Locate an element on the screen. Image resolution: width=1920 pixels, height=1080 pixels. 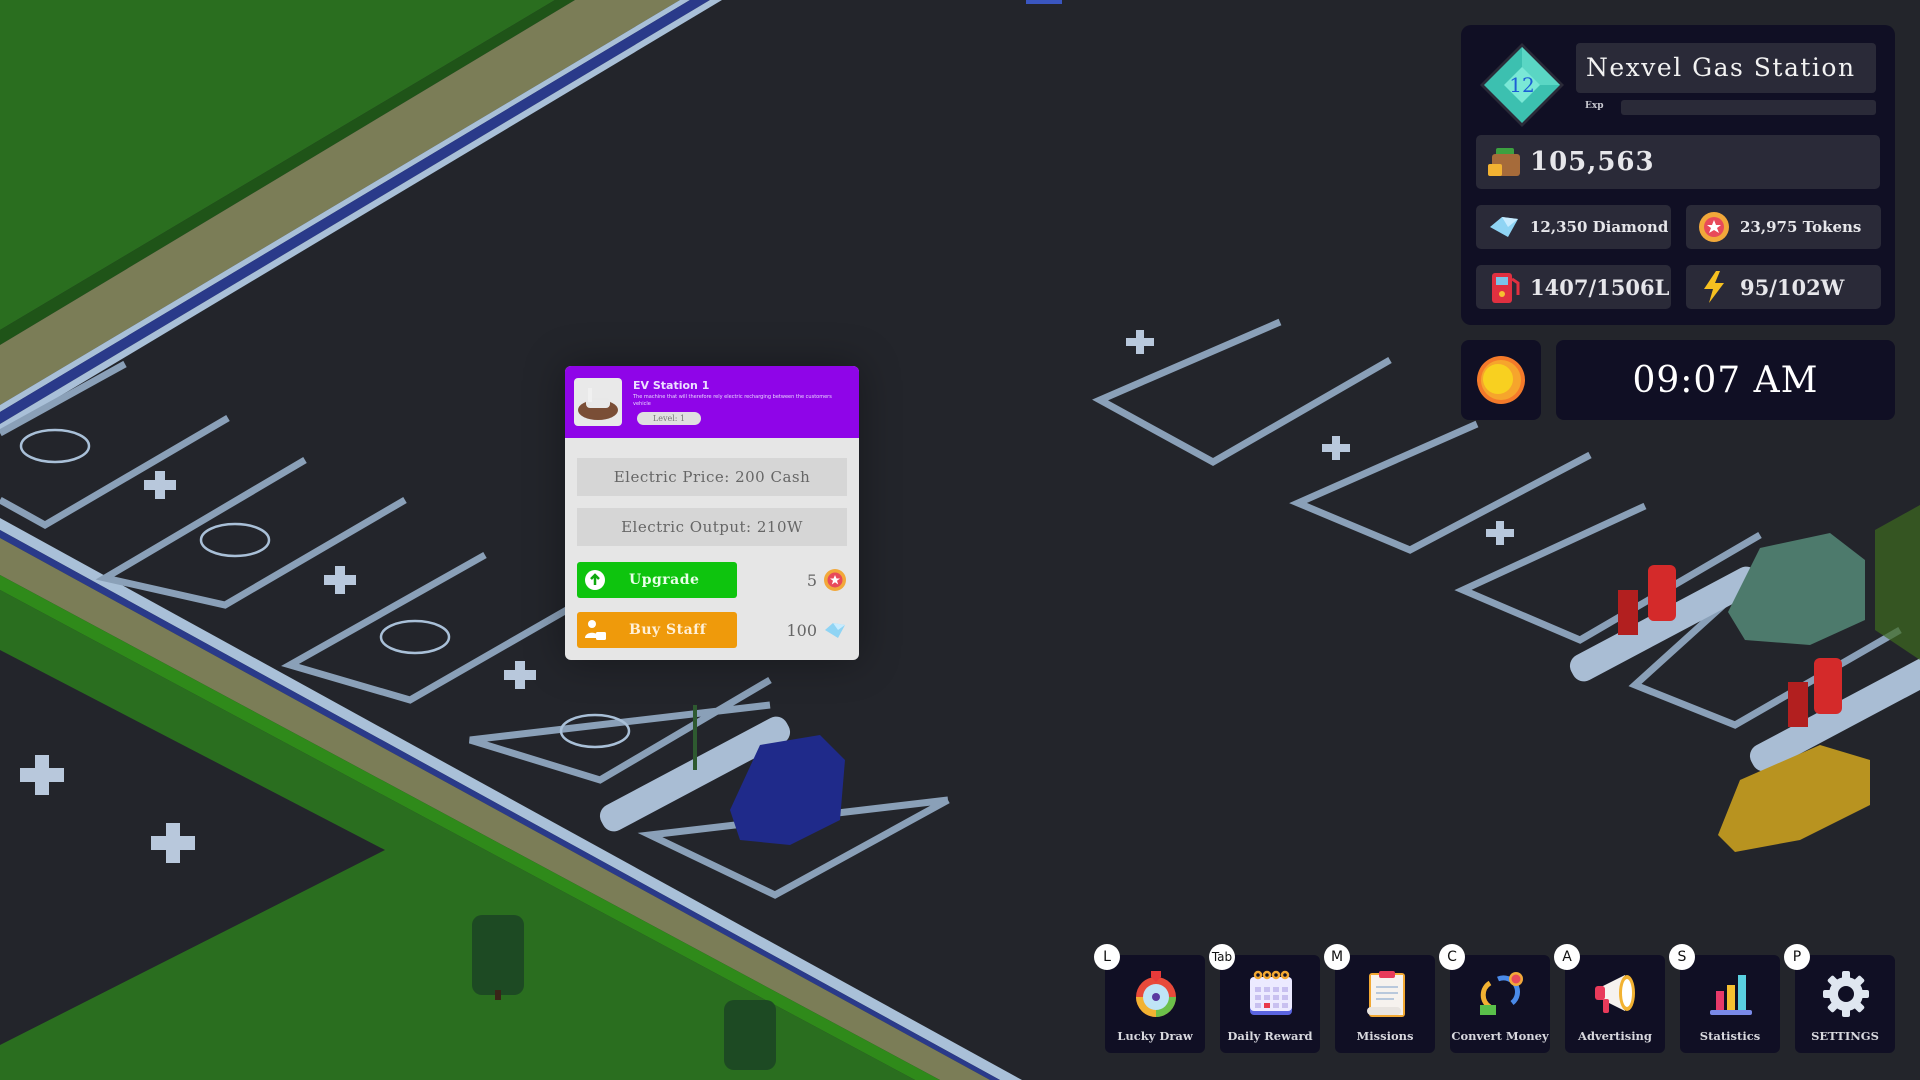
calendar-icon is located at coordinates (1271, 992).